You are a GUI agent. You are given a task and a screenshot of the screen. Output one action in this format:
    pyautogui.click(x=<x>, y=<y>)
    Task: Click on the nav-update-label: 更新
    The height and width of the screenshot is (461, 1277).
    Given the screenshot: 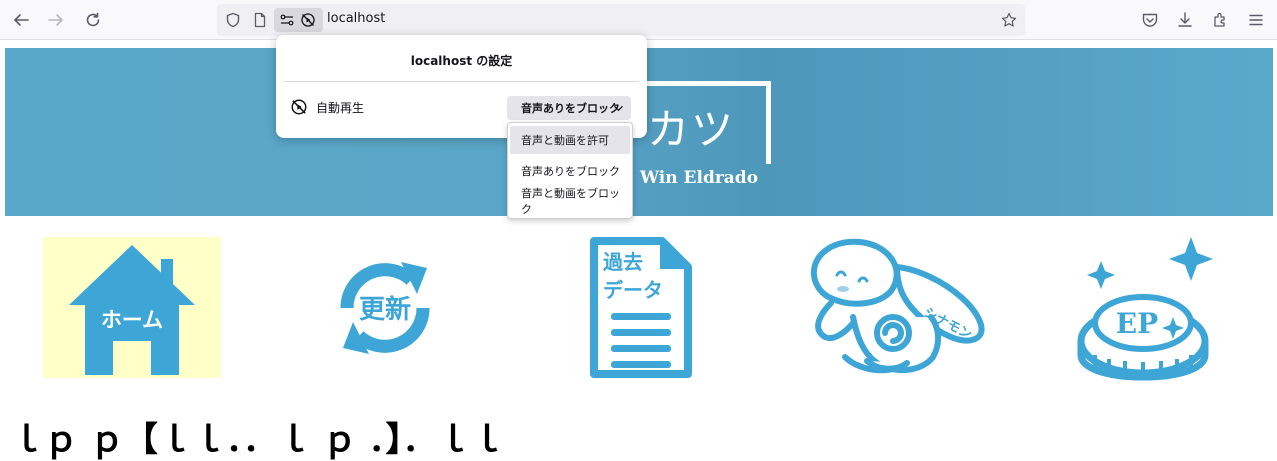 What is the action you would take?
    pyautogui.click(x=385, y=309)
    